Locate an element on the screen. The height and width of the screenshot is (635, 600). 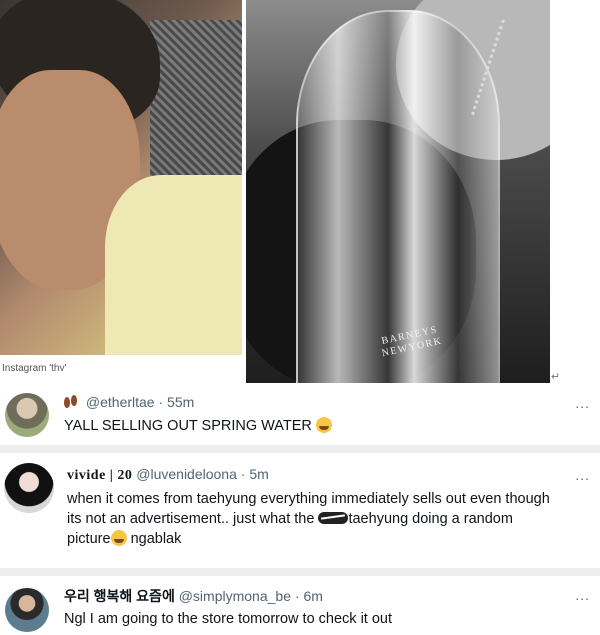
laughing-face-icon is located at coordinates (118, 538).